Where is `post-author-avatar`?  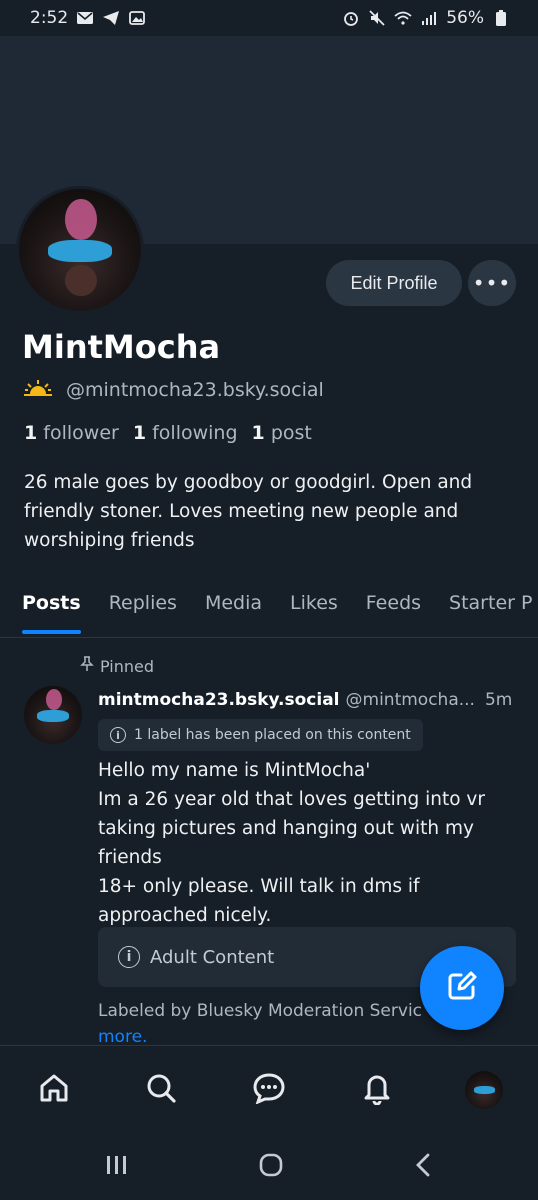 post-author-avatar is located at coordinates (53, 715).